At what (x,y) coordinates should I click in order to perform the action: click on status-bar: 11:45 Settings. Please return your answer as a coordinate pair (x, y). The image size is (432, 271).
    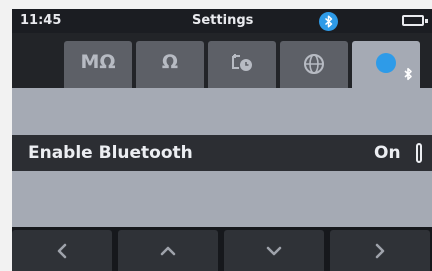
    Looking at the image, I should click on (222, 21).